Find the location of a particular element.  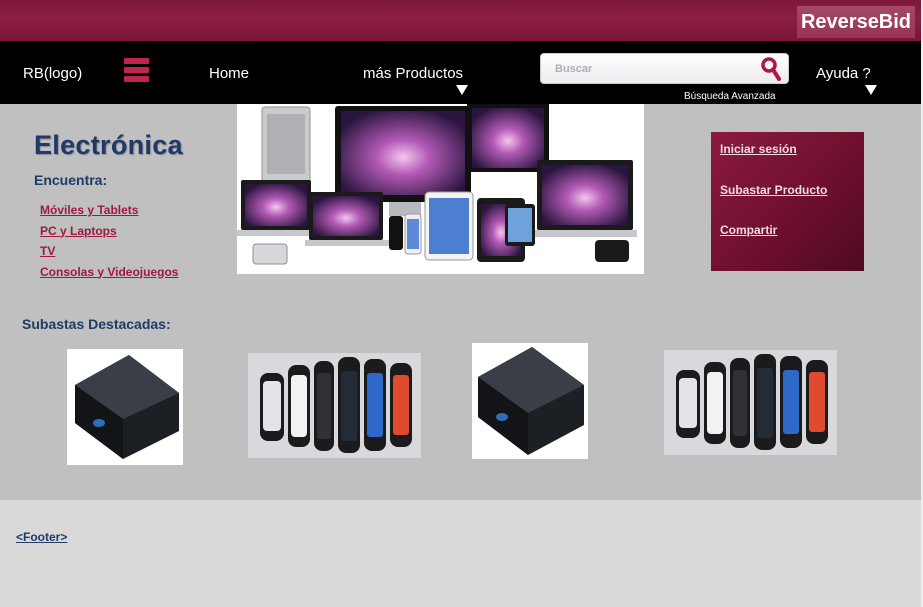

search-icon is located at coordinates (771, 69).